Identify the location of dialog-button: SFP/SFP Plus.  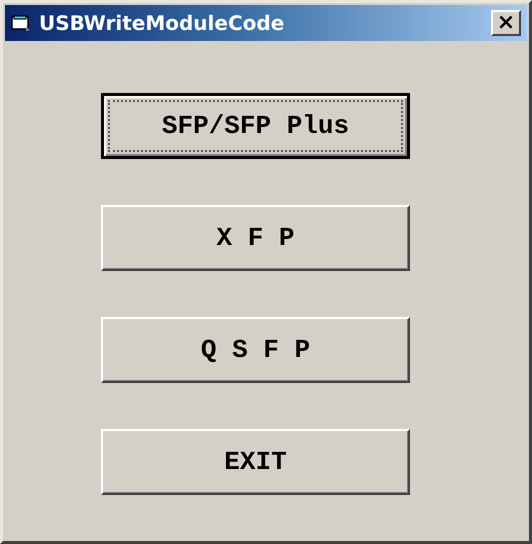
(255, 126).